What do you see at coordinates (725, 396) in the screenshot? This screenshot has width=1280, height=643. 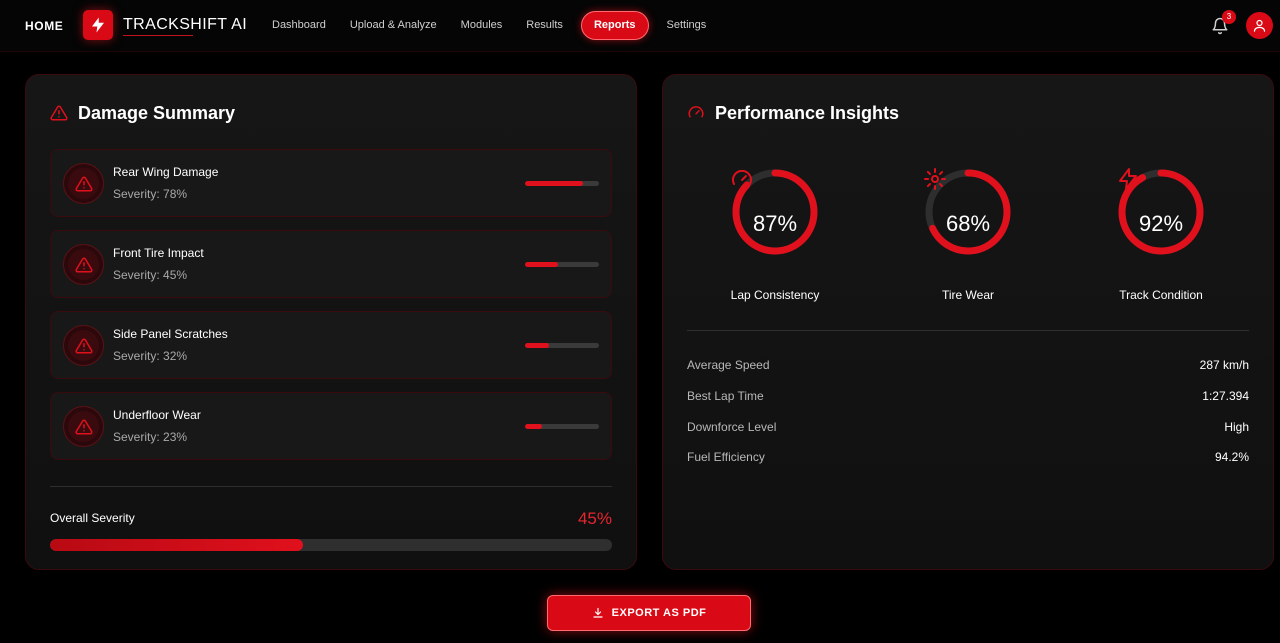 I see `stat-label: Best Lap Time` at bounding box center [725, 396].